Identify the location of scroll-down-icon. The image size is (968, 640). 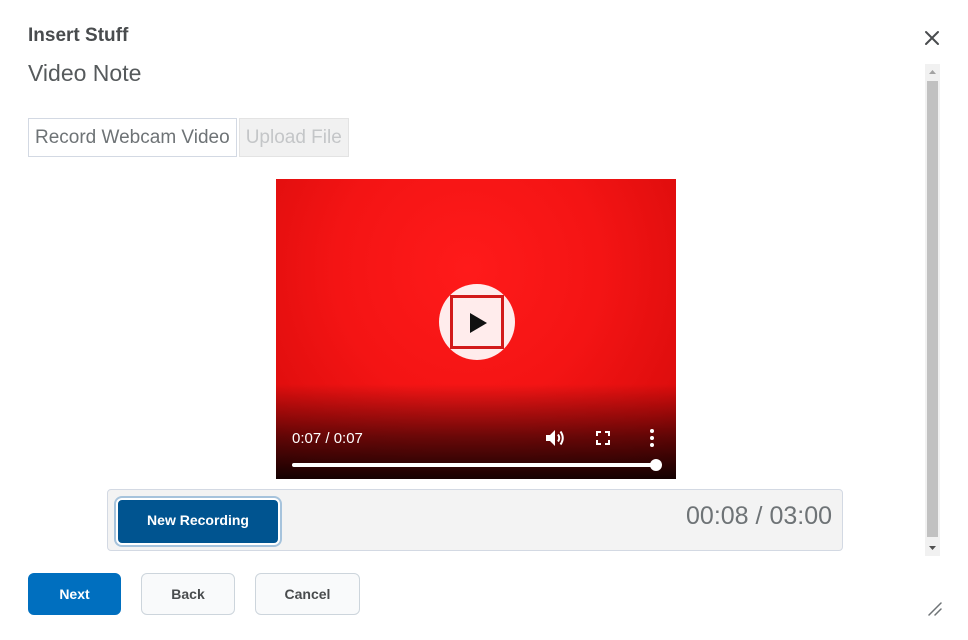
(932, 548).